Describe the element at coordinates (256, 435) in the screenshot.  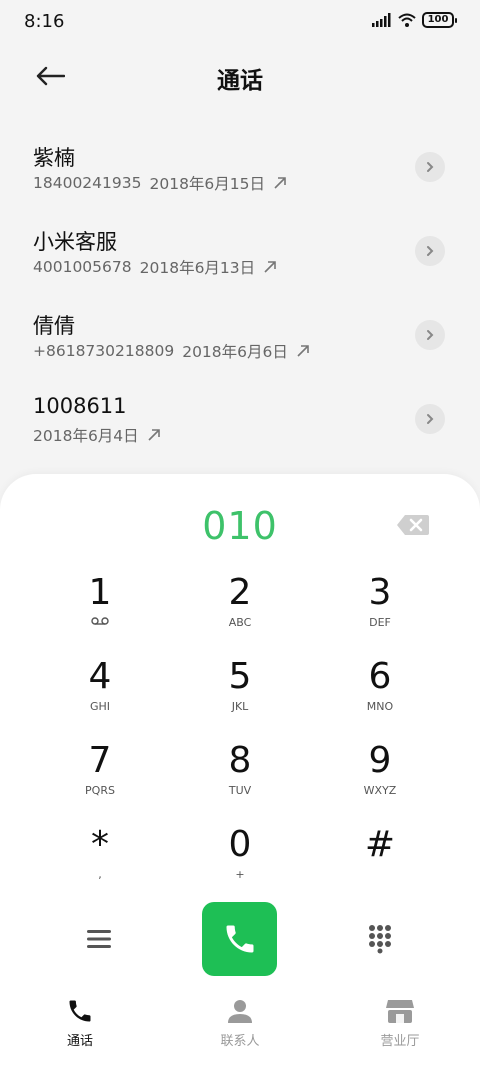
I see `call-detail: 2018年6月4日` at that location.